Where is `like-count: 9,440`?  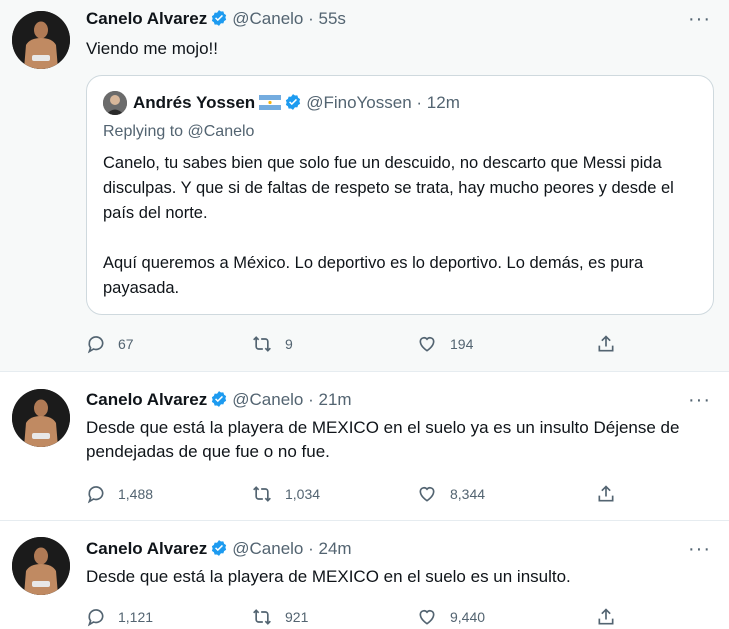 like-count: 9,440 is located at coordinates (468, 617).